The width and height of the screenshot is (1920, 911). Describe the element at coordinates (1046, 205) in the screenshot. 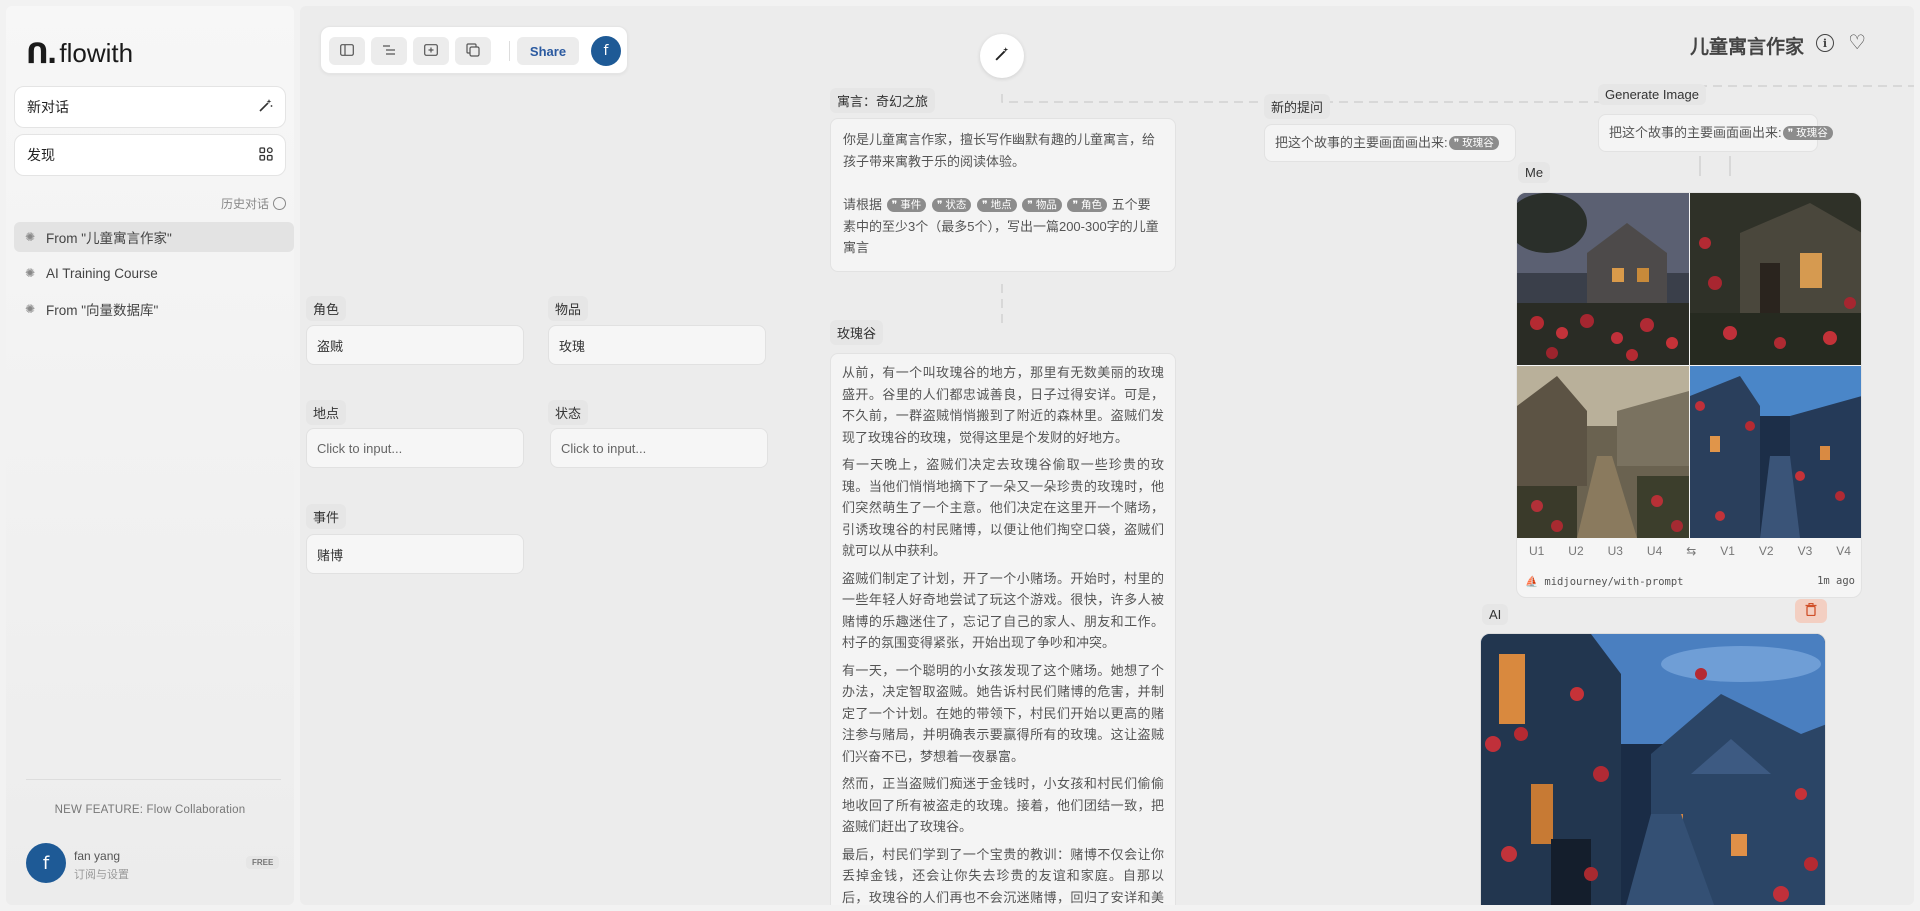

I see `chip-label: 物品` at that location.